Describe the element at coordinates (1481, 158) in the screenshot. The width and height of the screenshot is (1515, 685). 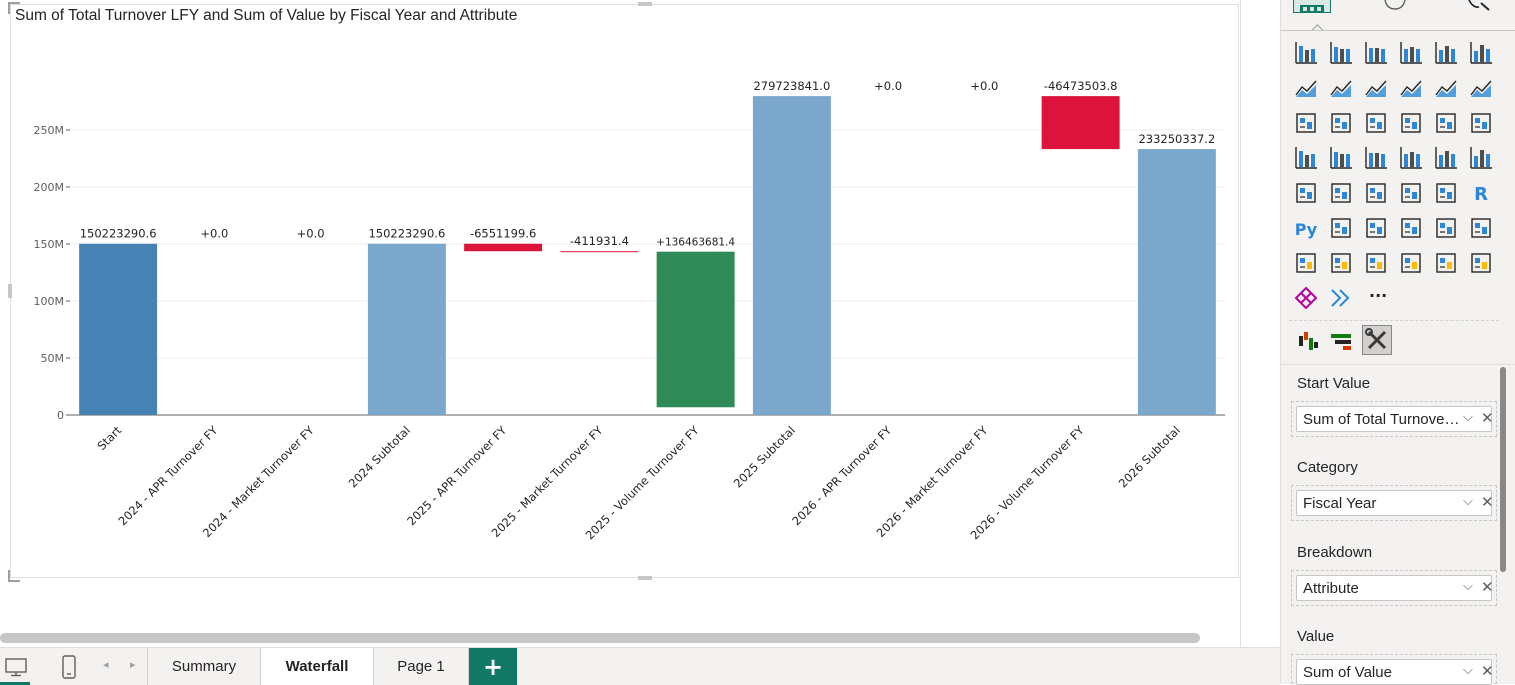
I see `card-icon` at that location.